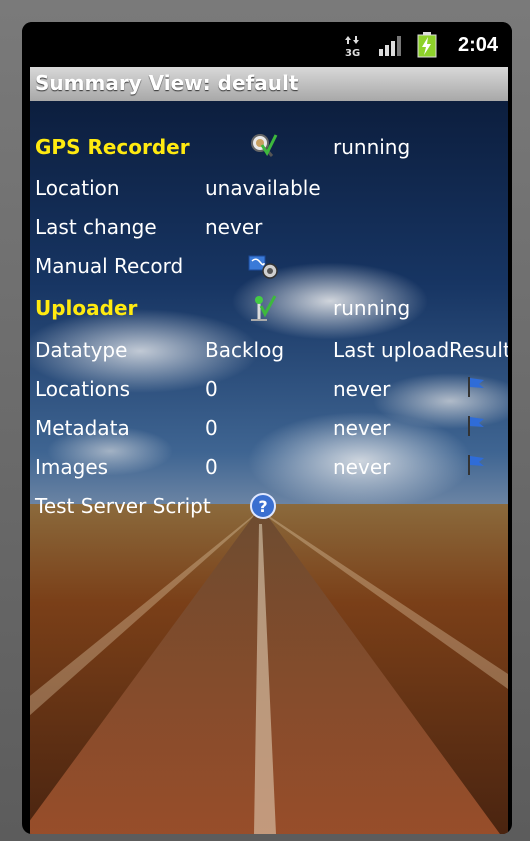 The image size is (530, 841). Describe the element at coordinates (263, 268) in the screenshot. I see `manual-record-icon` at that location.